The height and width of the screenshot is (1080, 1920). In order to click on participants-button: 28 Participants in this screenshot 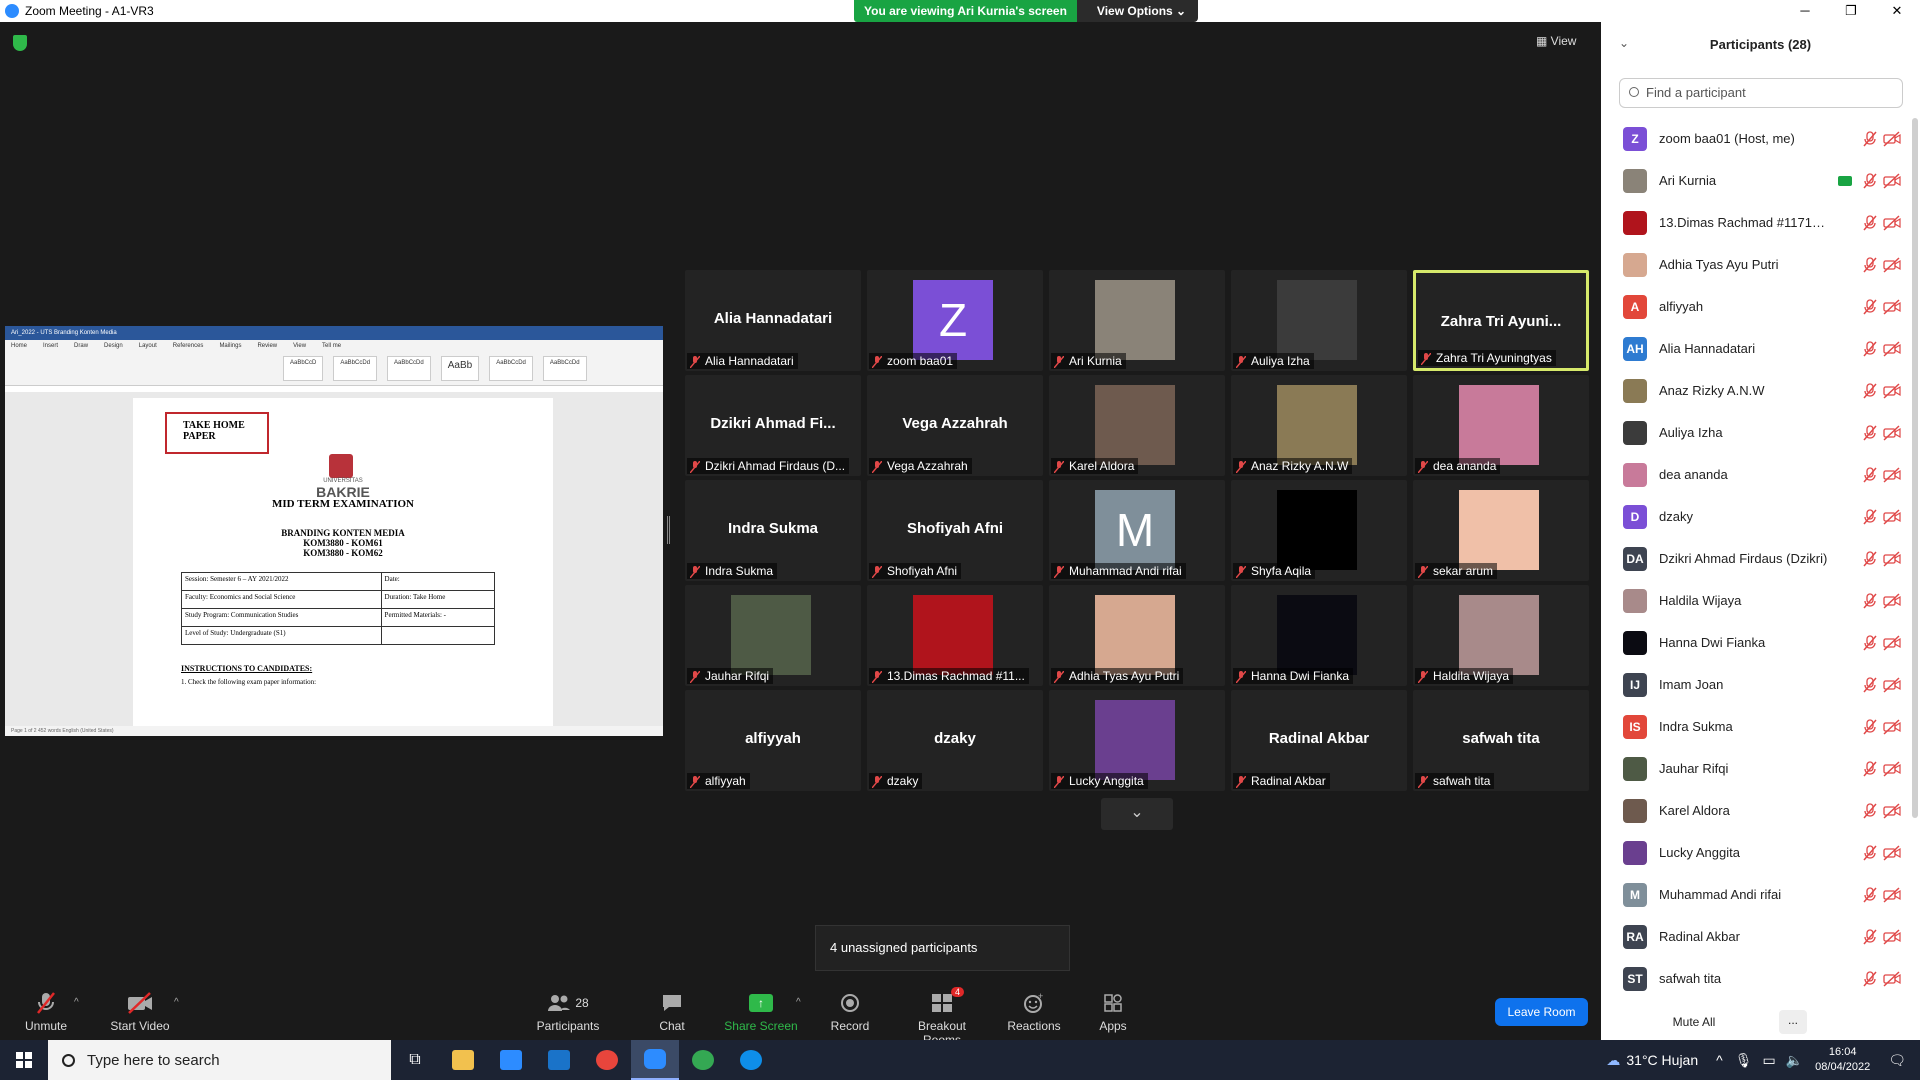, I will do `click(568, 1012)`.